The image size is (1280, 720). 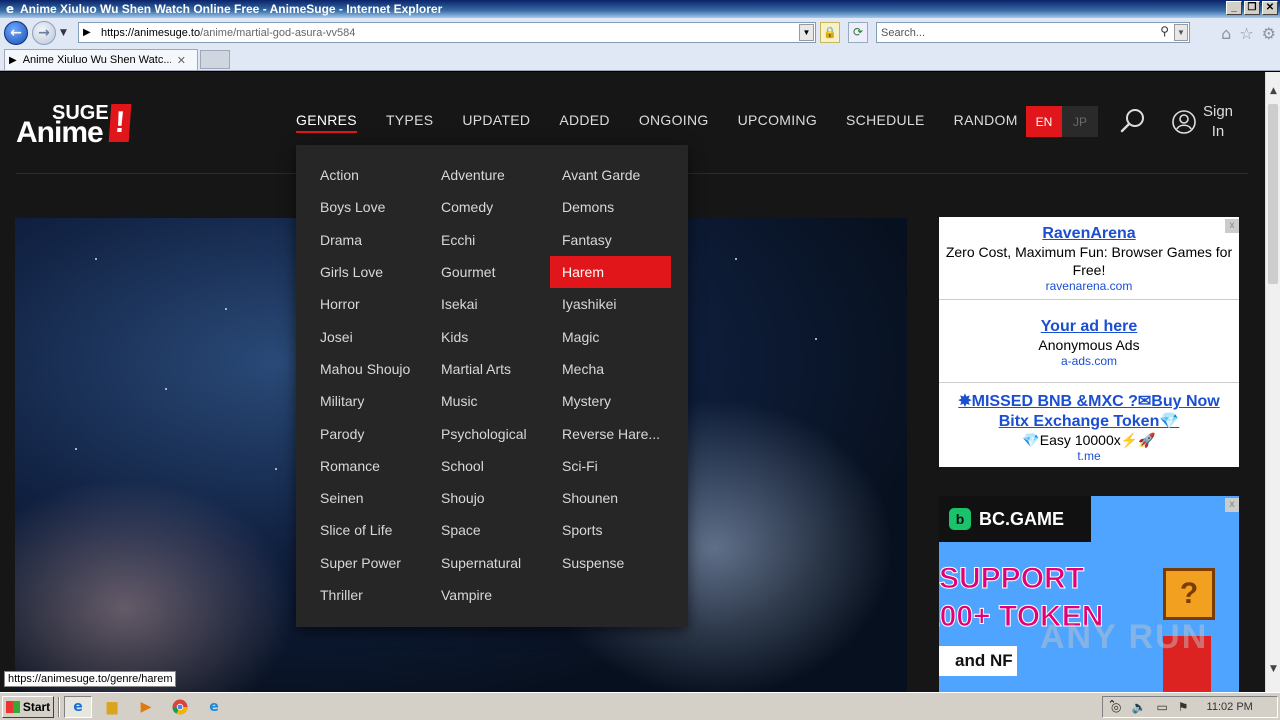 I want to click on user-icon, so click(x=1184, y=122).